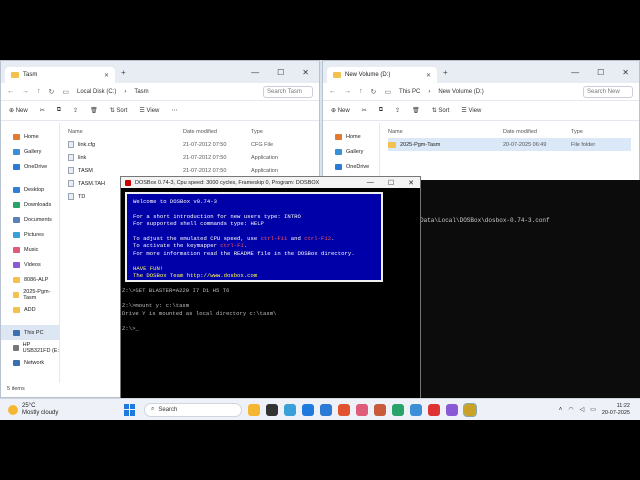 This screenshot has width=640, height=480. I want to click on more-icon: ⋯, so click(174, 110).